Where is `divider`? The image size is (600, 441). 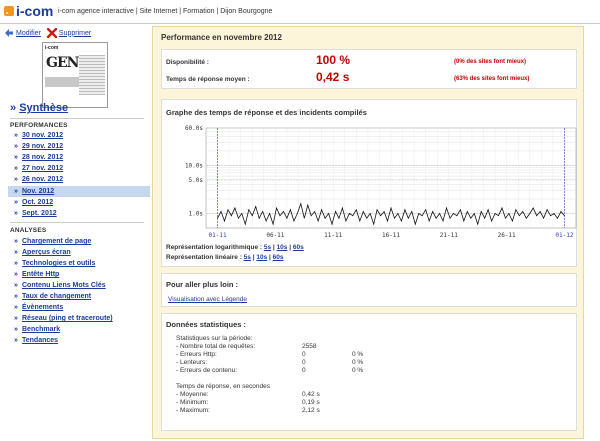
divider is located at coordinates (77, 118).